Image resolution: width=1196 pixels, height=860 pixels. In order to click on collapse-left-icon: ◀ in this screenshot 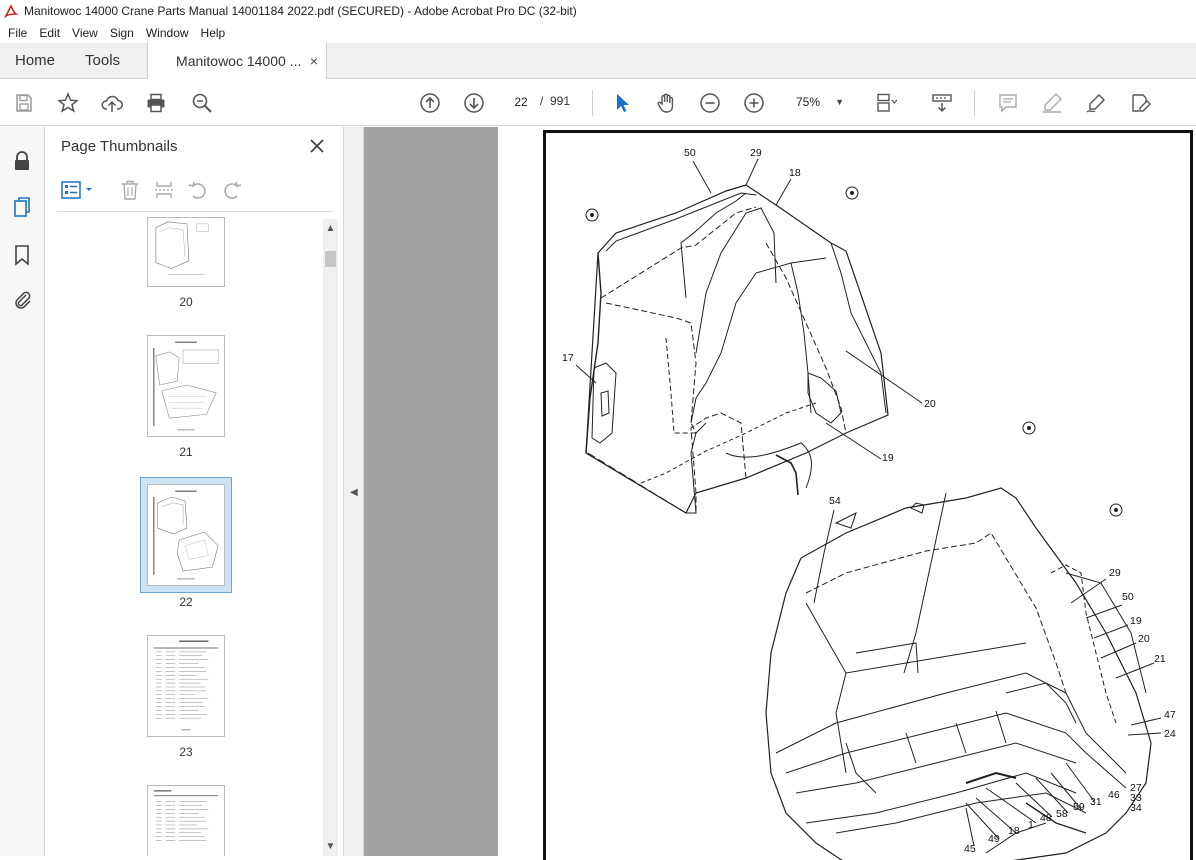, I will do `click(354, 492)`.